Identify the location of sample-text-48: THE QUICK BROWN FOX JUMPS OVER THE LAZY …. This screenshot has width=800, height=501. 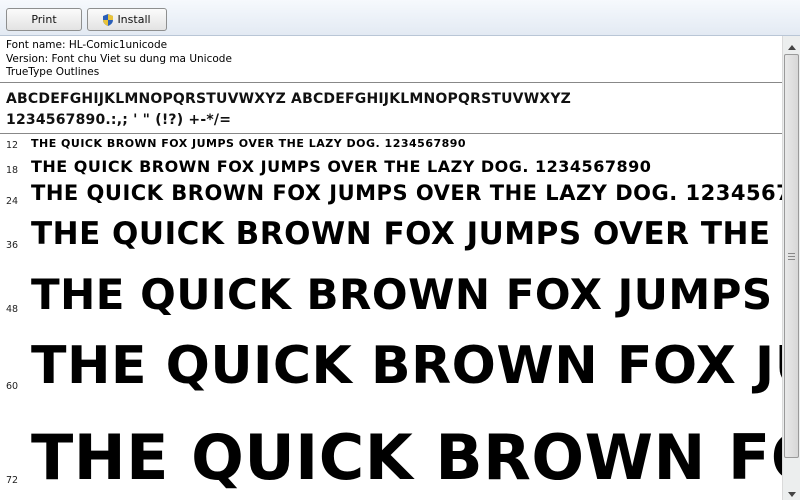
(406, 294).